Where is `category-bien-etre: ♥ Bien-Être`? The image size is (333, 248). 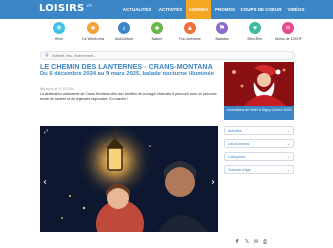
category-bien-etre: ♥ Bien-Être is located at coordinates (255, 31).